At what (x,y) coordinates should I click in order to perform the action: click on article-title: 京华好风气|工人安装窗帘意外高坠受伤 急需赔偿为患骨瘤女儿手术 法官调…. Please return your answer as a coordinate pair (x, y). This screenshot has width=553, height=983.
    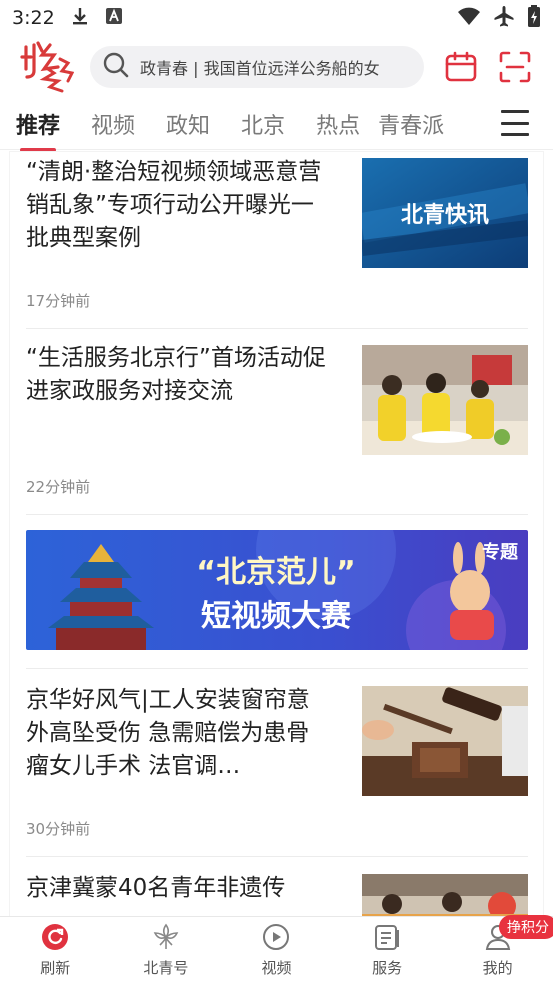
    Looking at the image, I should click on (168, 733).